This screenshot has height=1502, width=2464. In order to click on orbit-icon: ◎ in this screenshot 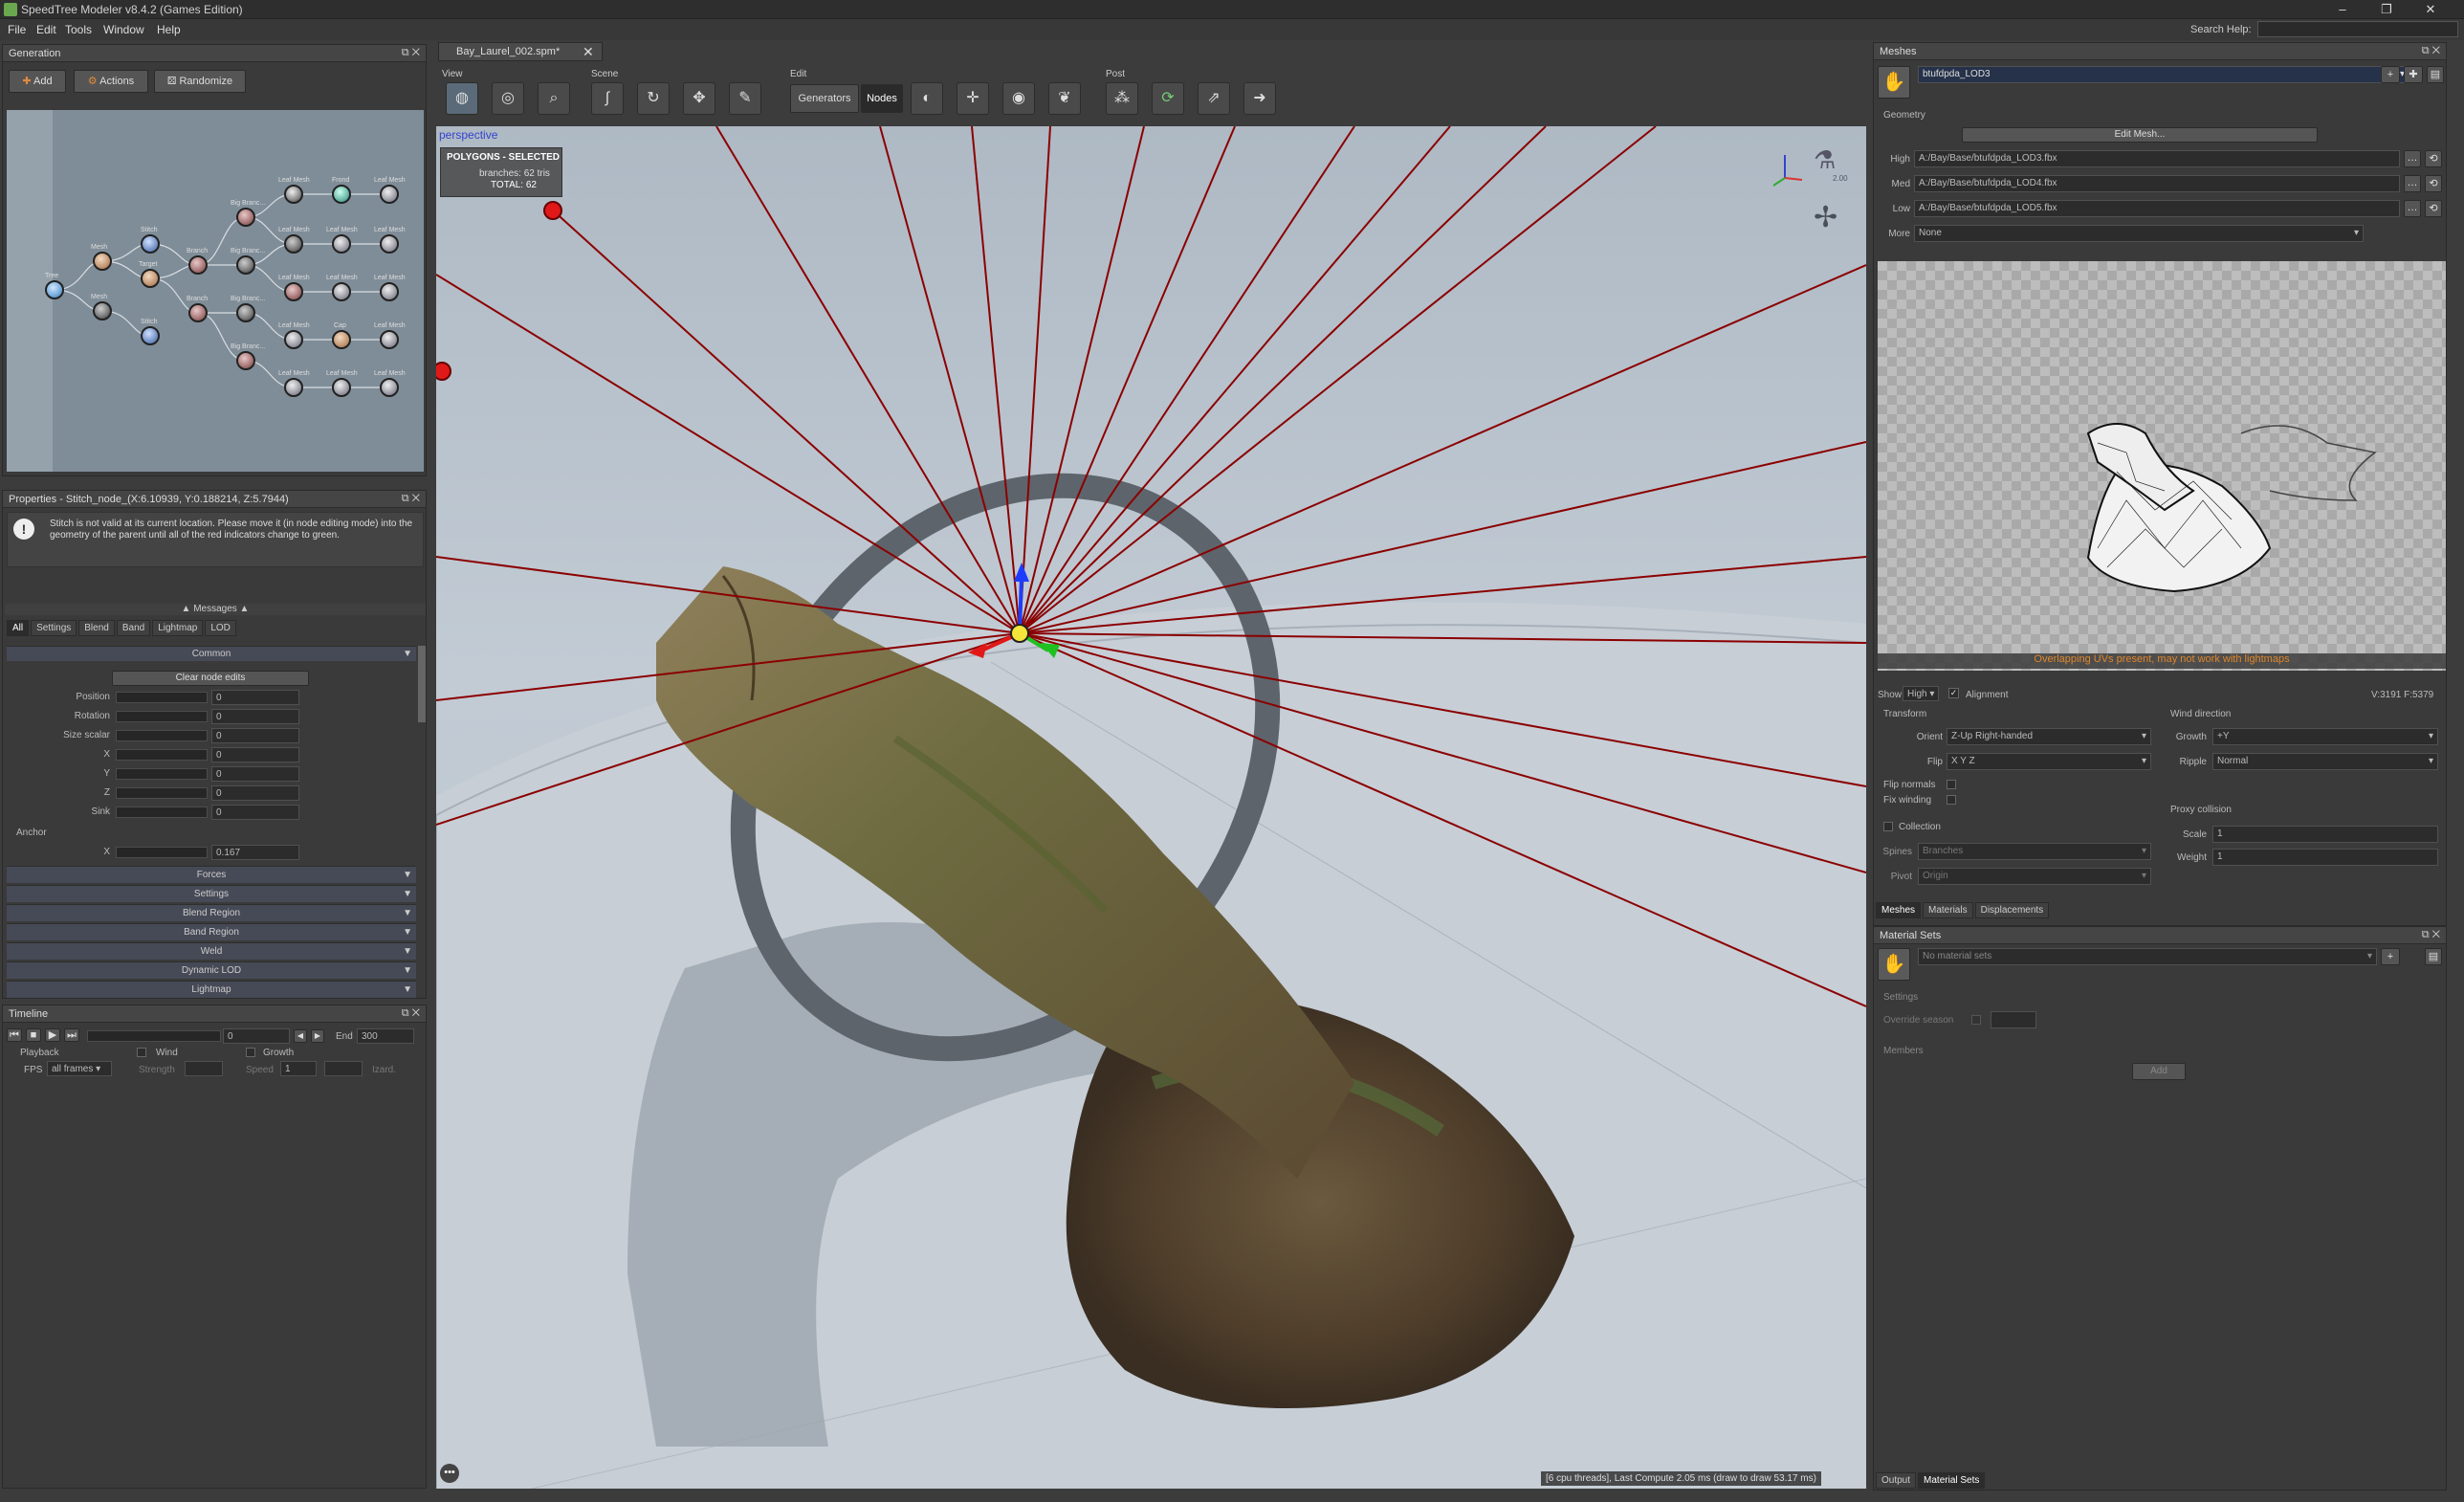, I will do `click(508, 98)`.